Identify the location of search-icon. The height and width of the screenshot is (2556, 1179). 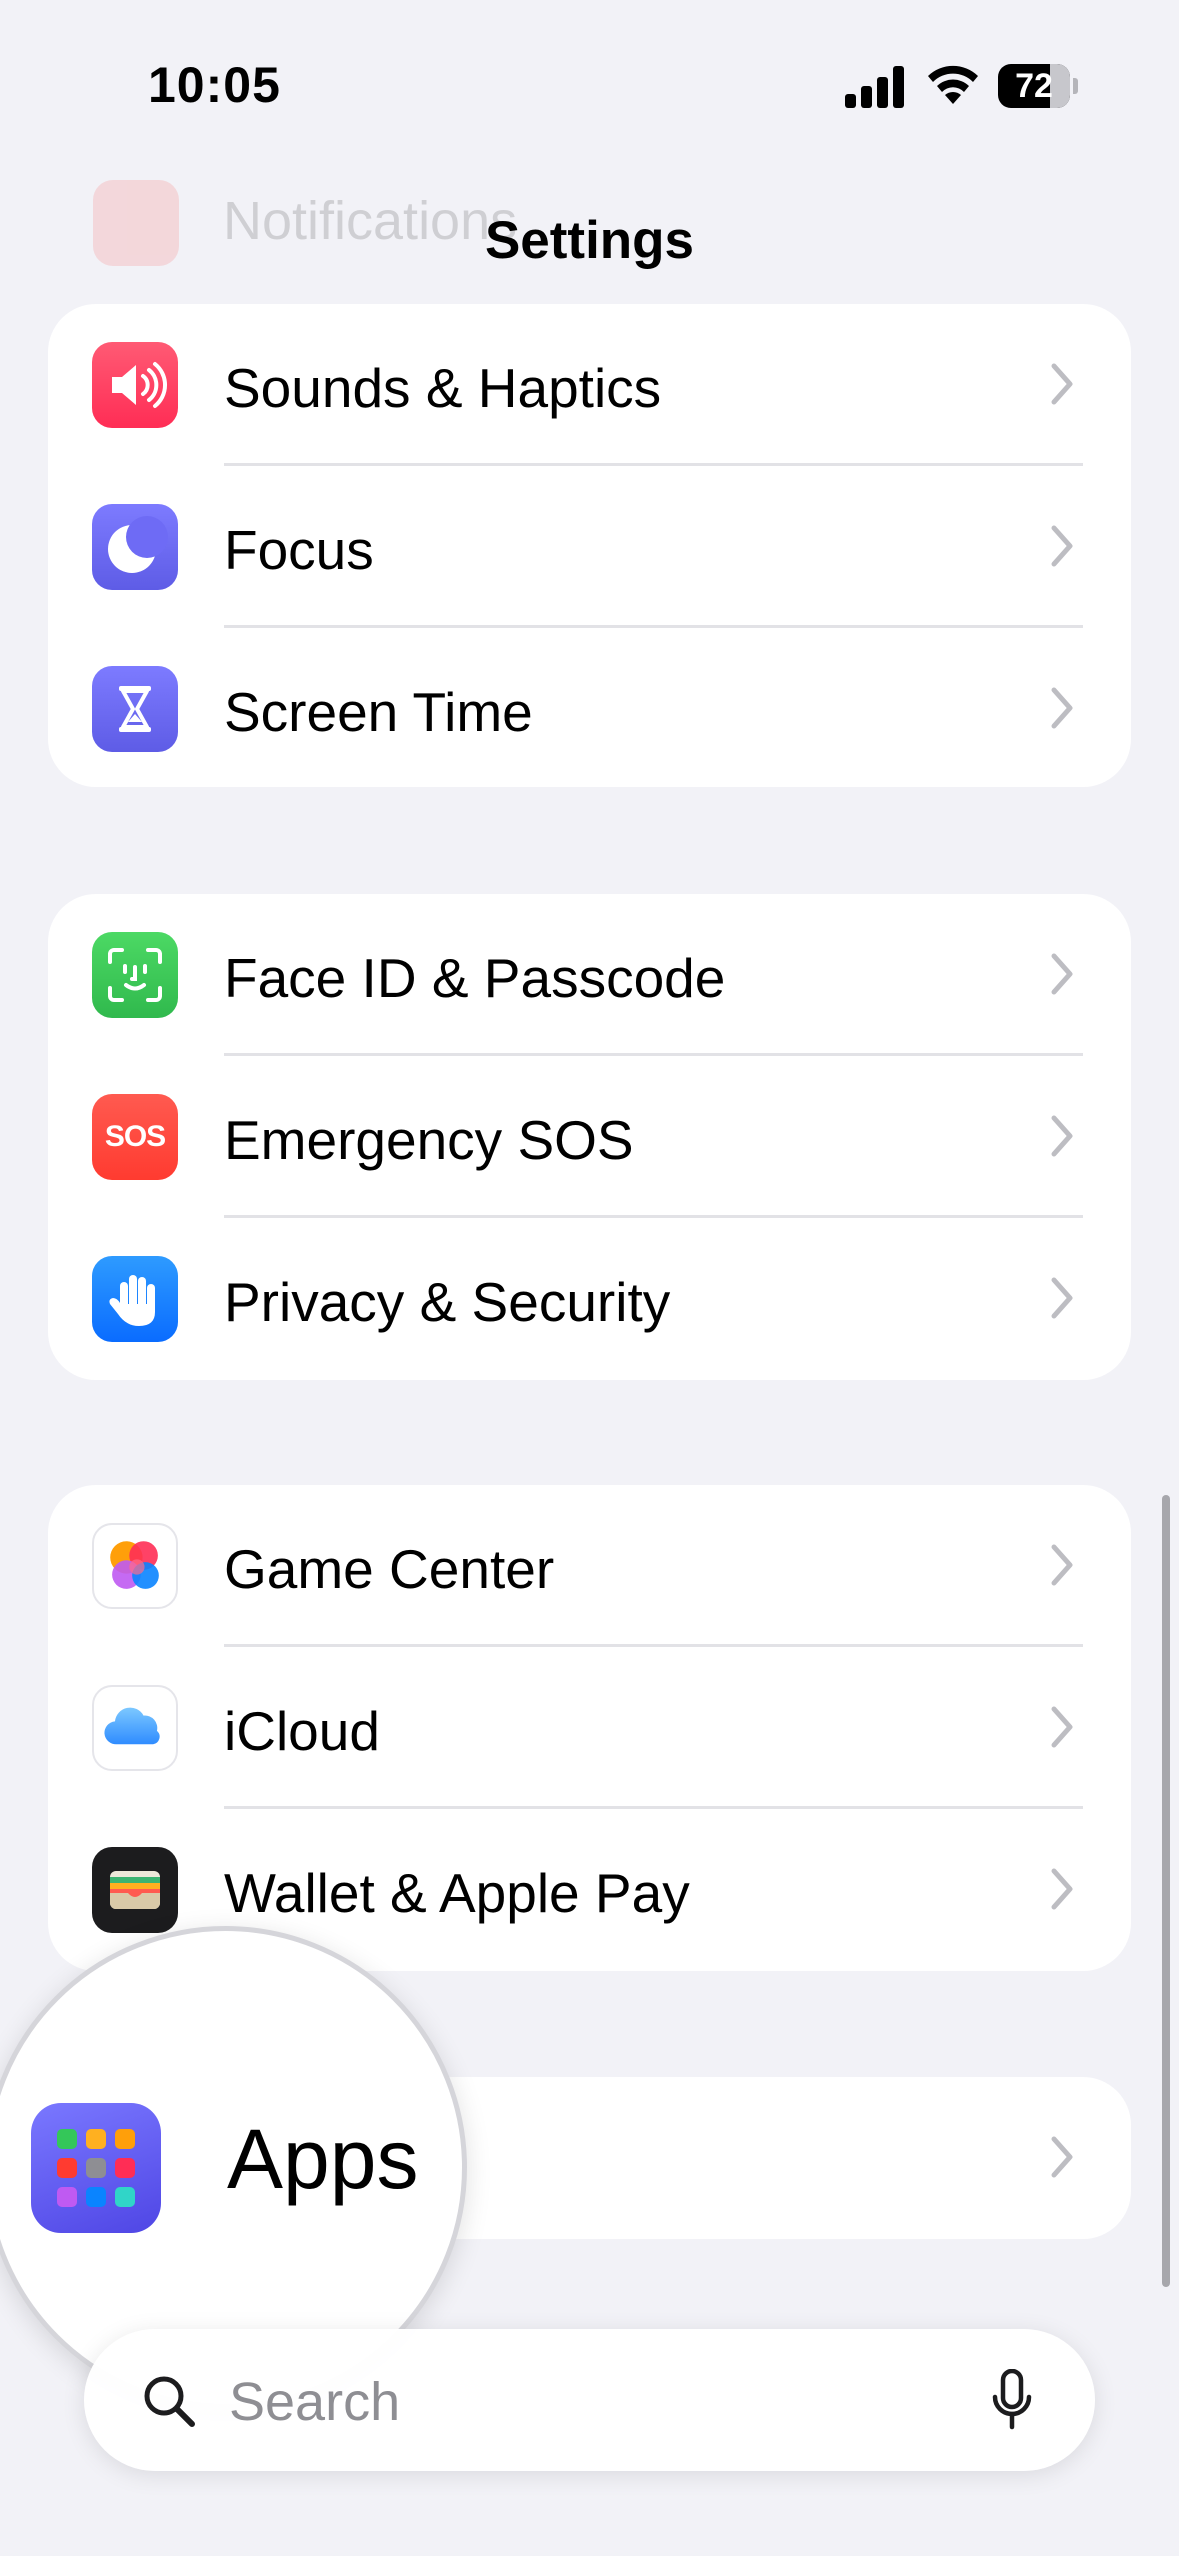
(169, 2401).